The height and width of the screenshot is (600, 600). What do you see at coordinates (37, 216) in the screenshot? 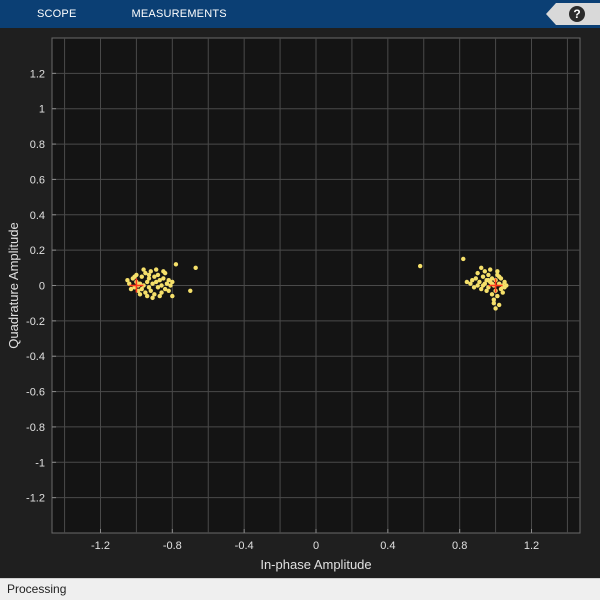
I see `y-tick-label-4: 0.4` at bounding box center [37, 216].